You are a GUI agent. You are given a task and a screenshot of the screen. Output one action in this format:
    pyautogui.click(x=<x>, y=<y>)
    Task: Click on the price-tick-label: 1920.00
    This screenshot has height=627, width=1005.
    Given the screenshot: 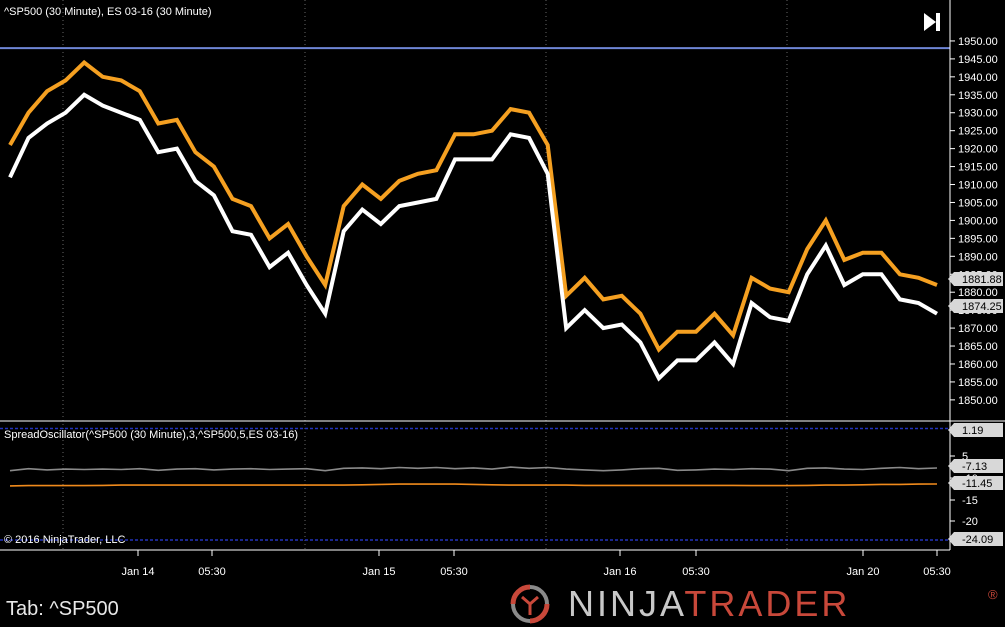 What is the action you would take?
    pyautogui.click(x=978, y=150)
    